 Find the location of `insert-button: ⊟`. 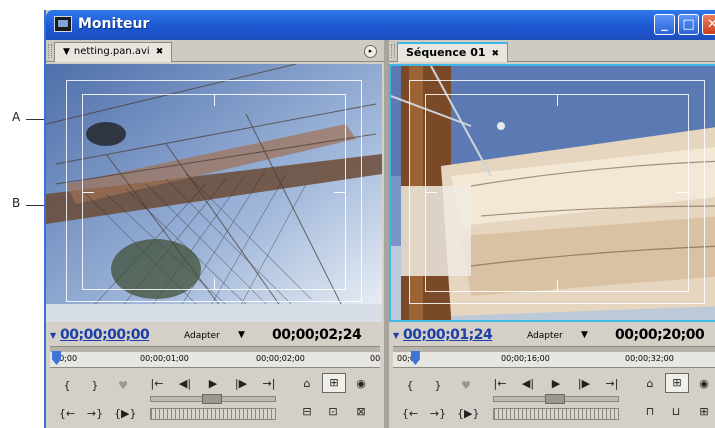

insert-button: ⊟ is located at coordinates (307, 412).